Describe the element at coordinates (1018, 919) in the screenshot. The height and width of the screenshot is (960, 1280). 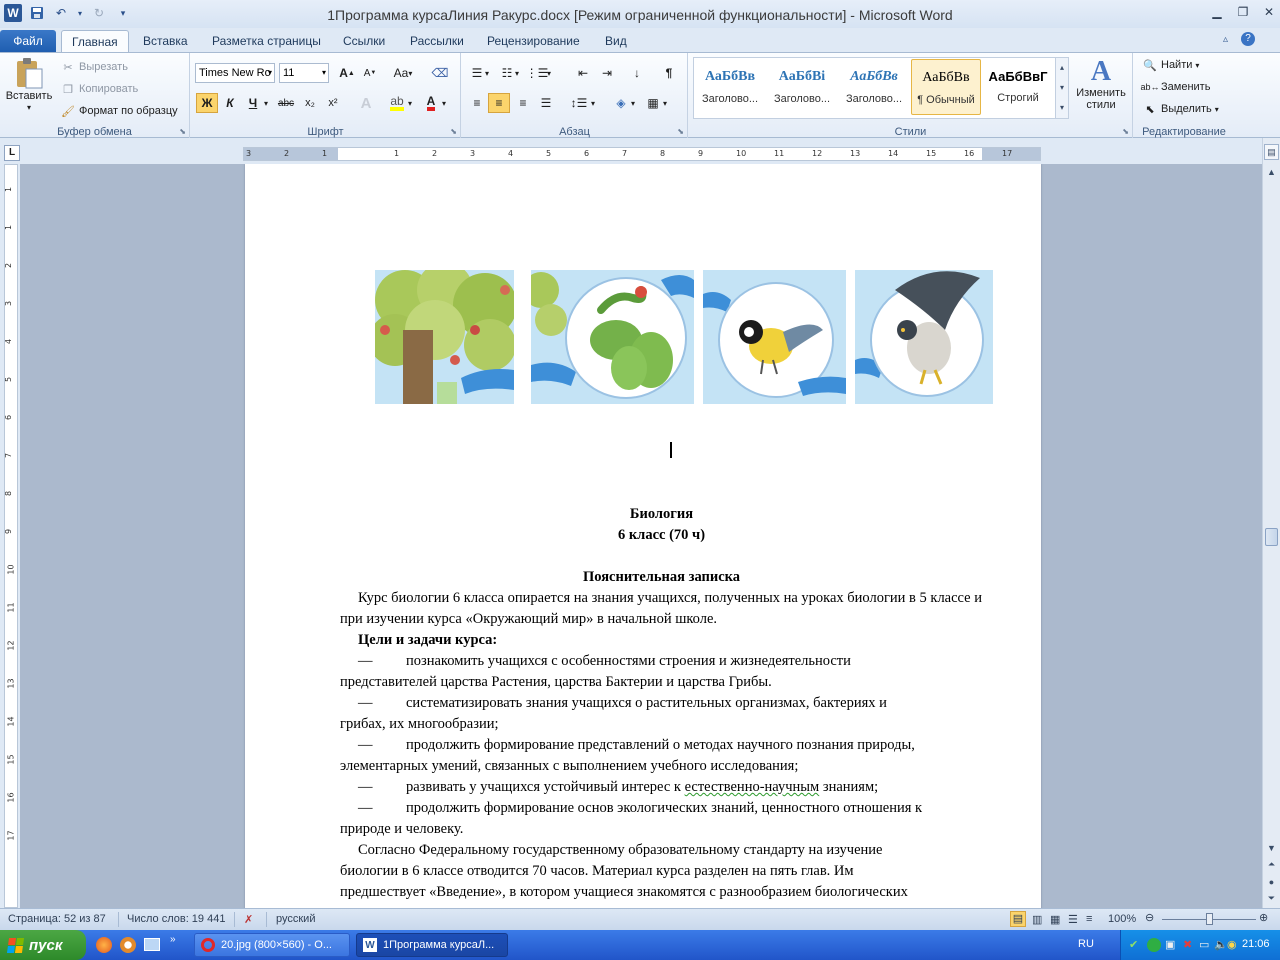
I see `print-layout-icon: ▤` at that location.